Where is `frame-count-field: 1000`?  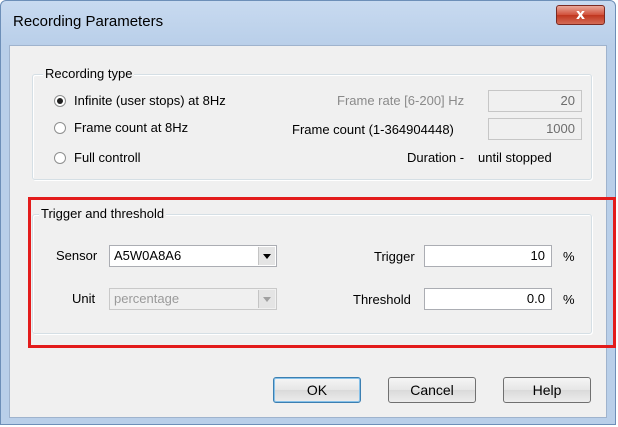 frame-count-field: 1000 is located at coordinates (535, 129).